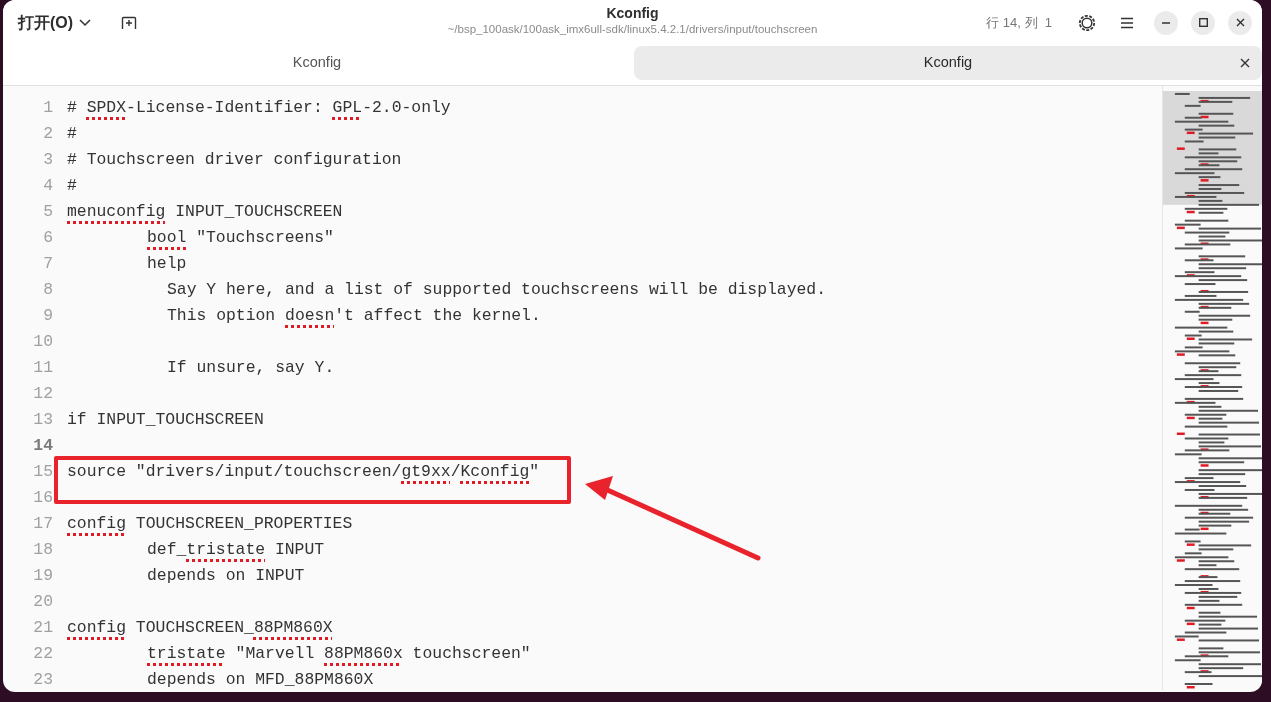 This screenshot has width=1271, height=702. Describe the element at coordinates (42, 341) in the screenshot. I see `line-number: 10` at that location.